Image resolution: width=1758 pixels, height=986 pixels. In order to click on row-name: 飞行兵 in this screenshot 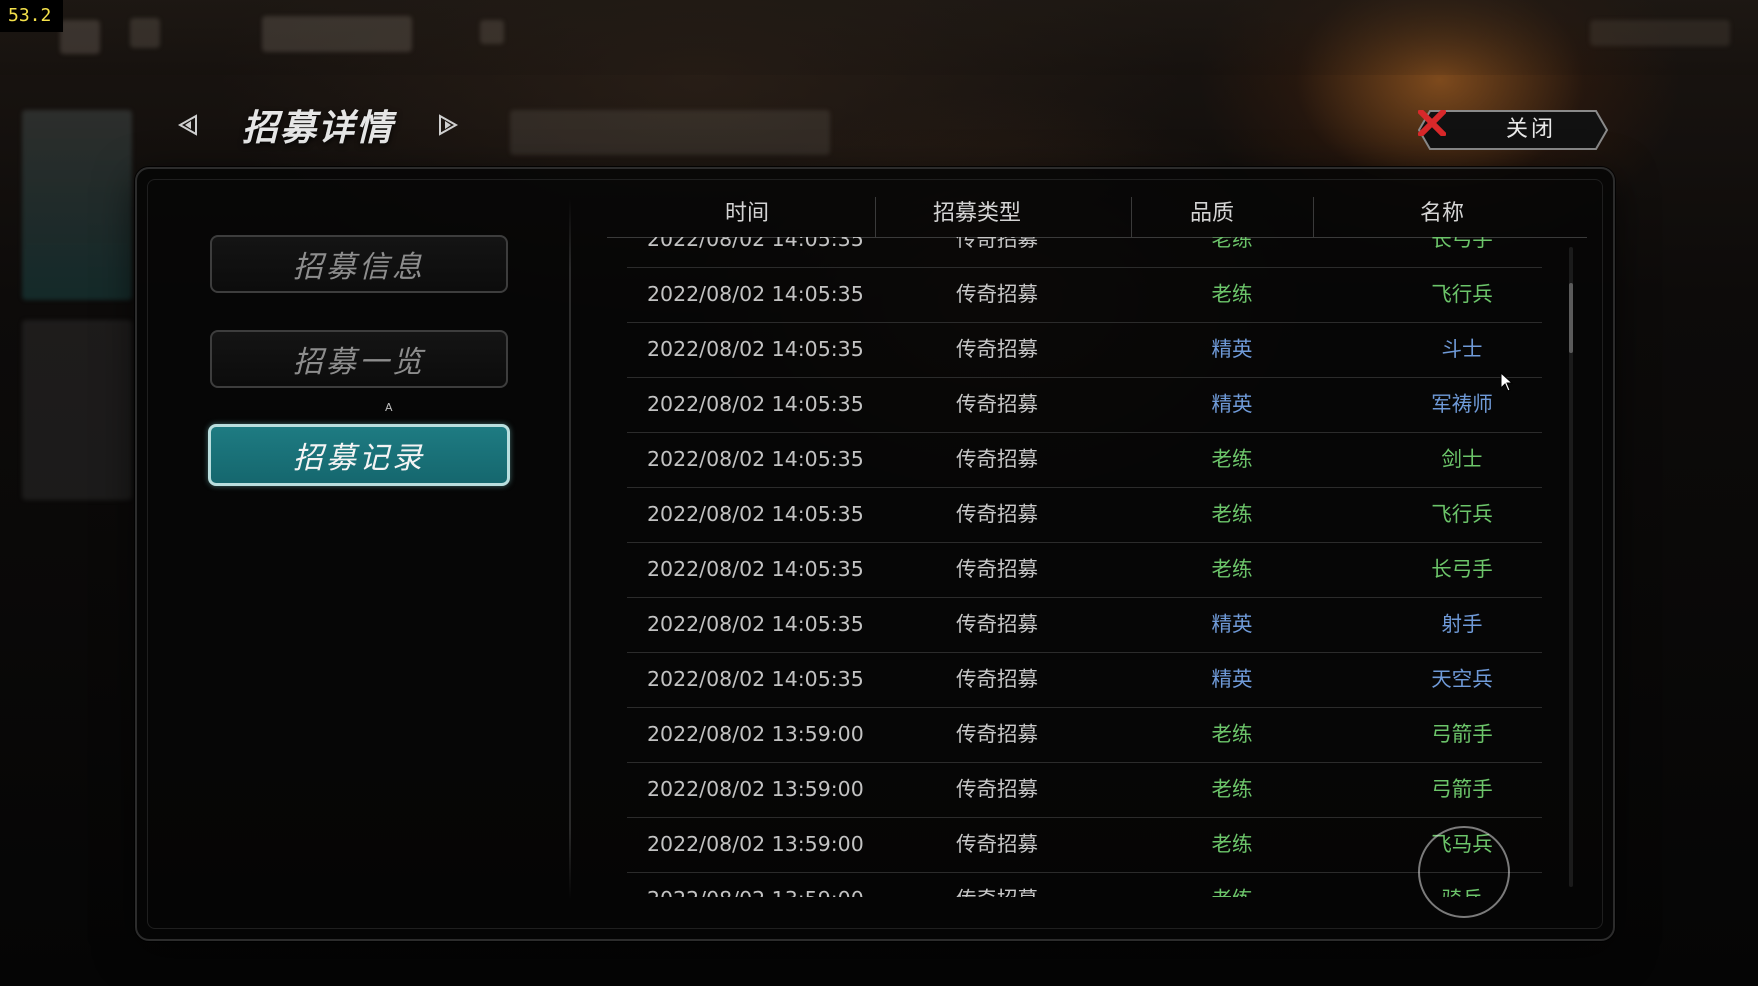, I will do `click(1462, 294)`.